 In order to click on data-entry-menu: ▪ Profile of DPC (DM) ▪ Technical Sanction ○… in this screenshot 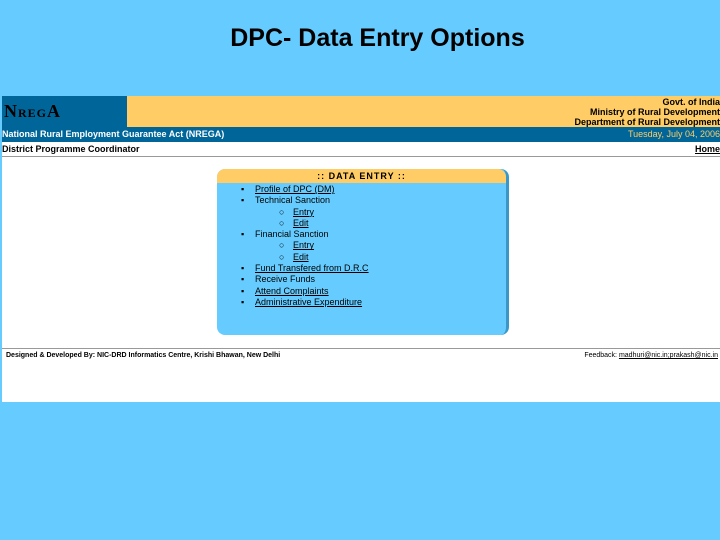, I will do `click(361, 246)`.